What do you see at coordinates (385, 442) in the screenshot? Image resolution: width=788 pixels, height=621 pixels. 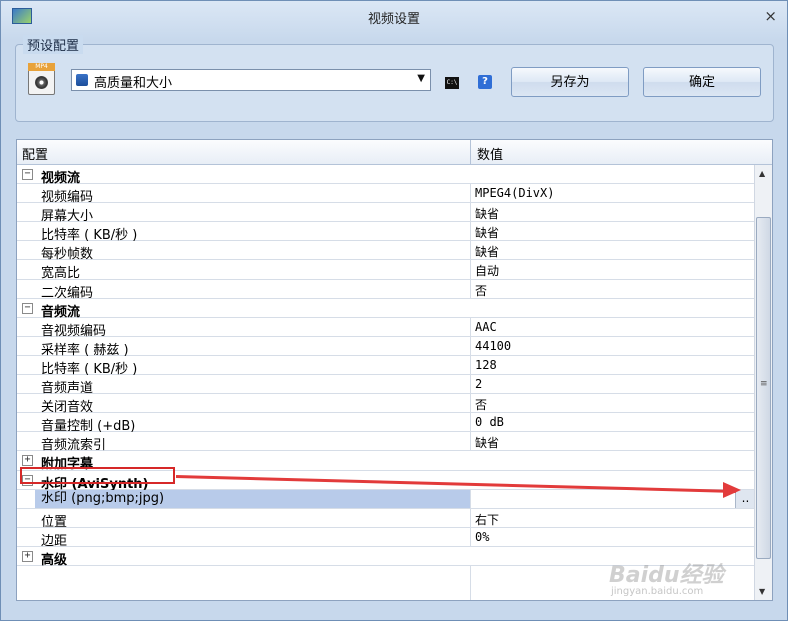 I see `property-row: 音频流索引 缺省` at bounding box center [385, 442].